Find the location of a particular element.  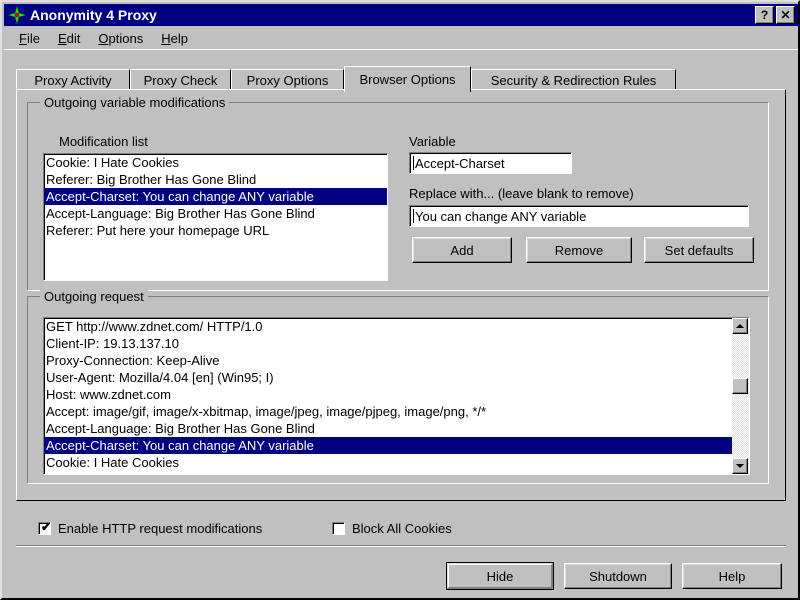

checkbox-label: Block All Cookies is located at coordinates (402, 528).